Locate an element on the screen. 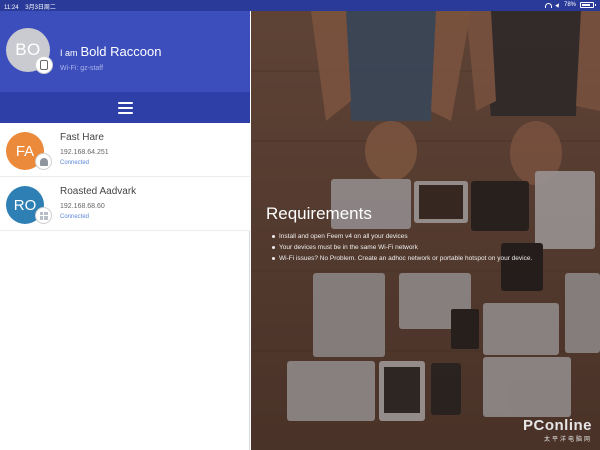 The width and height of the screenshot is (600, 450). hamburger-menu-icon is located at coordinates (125, 107).